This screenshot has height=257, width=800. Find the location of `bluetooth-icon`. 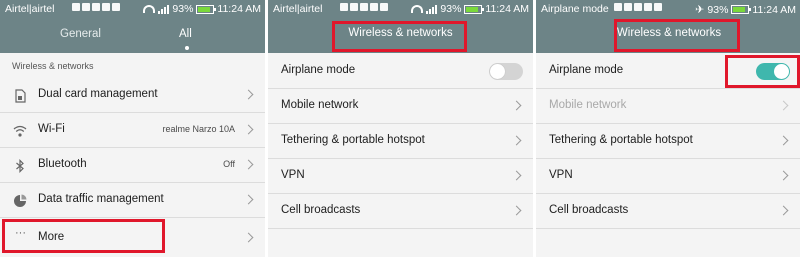

bluetooth-icon is located at coordinates (20, 166).